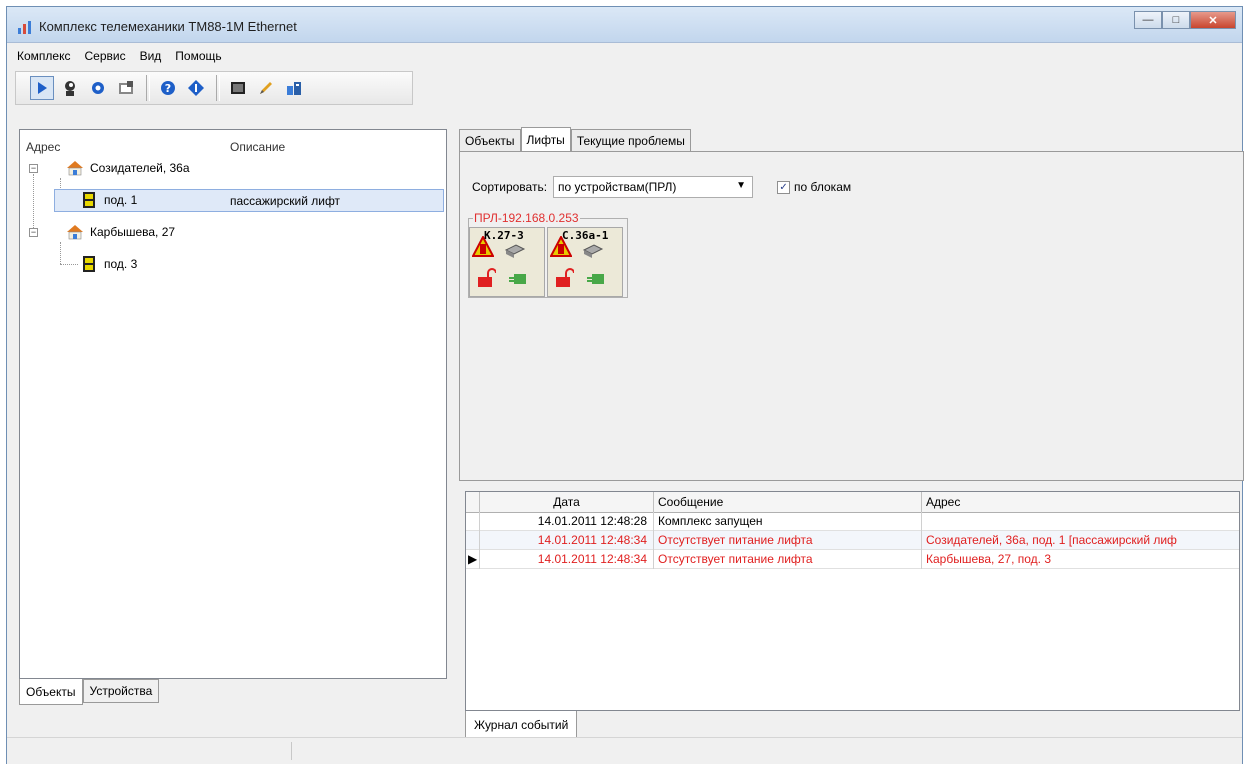  I want to click on row-indicator, so click(473, 521).